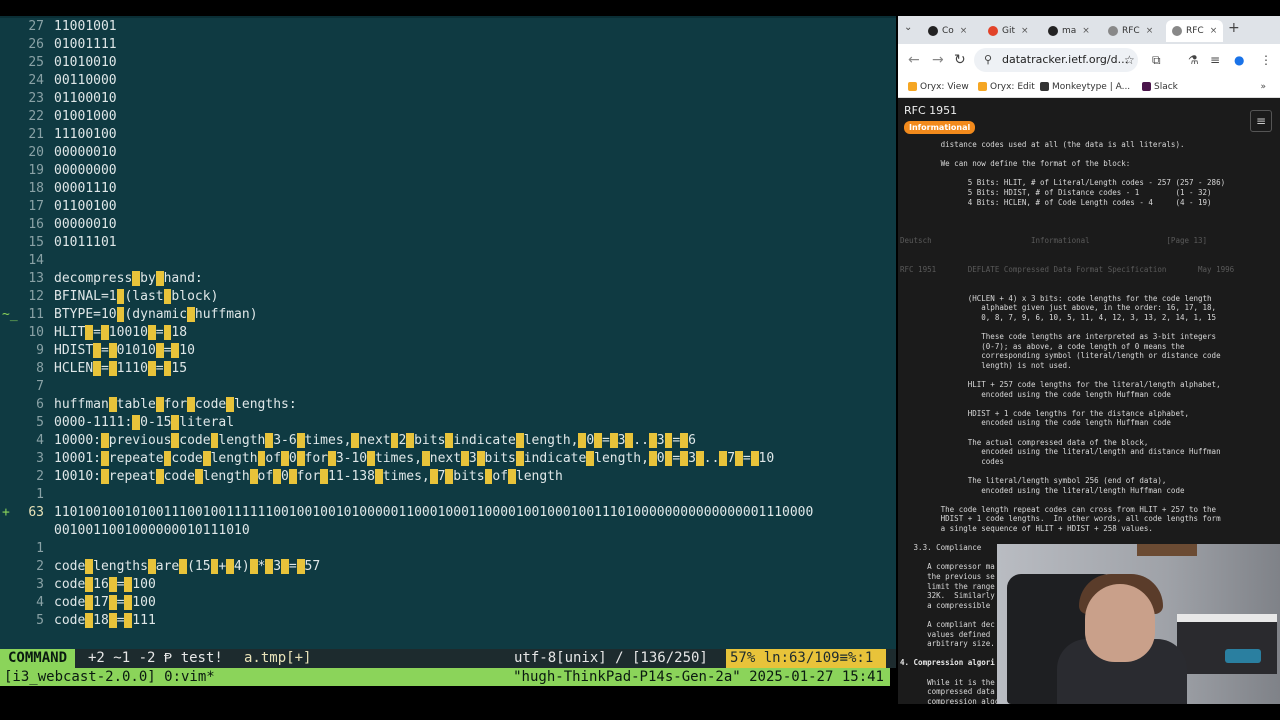 This screenshot has width=1280, height=720. Describe the element at coordinates (1263, 87) in the screenshot. I see `more-bookmarks-icon: »` at that location.